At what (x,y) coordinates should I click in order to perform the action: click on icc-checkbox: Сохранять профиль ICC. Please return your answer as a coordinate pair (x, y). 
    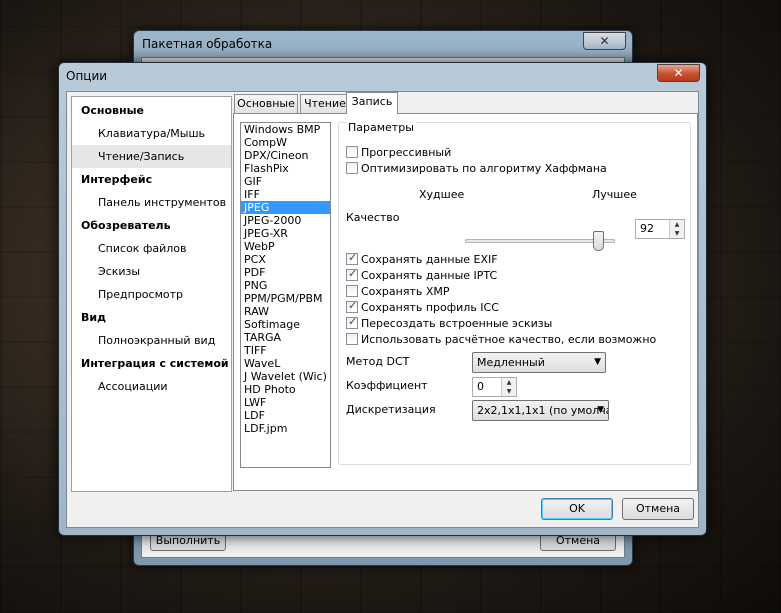
    Looking at the image, I should click on (422, 307).